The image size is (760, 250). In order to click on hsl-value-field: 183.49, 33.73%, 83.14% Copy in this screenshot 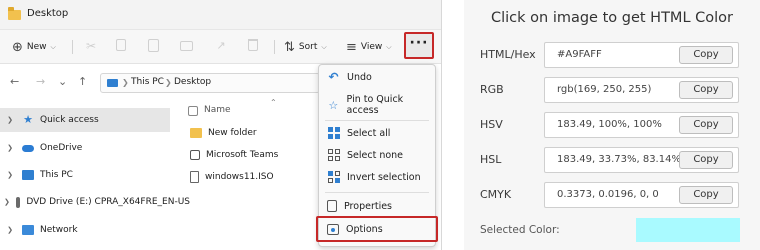, I will do `click(641, 160)`.